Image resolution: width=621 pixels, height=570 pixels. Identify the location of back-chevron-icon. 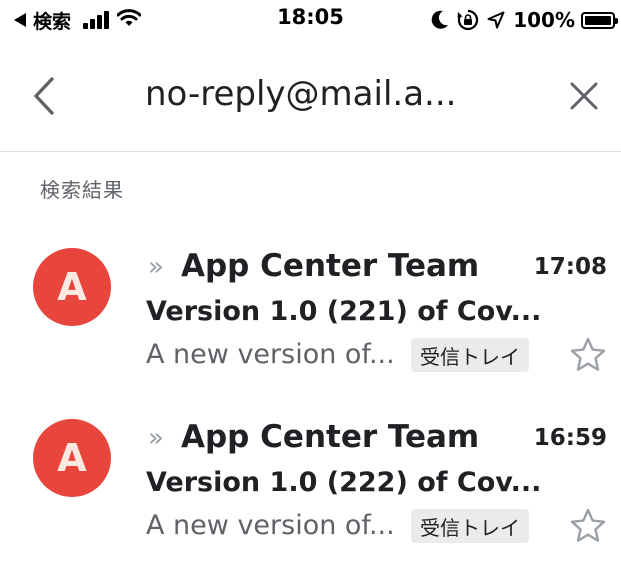
(44, 96).